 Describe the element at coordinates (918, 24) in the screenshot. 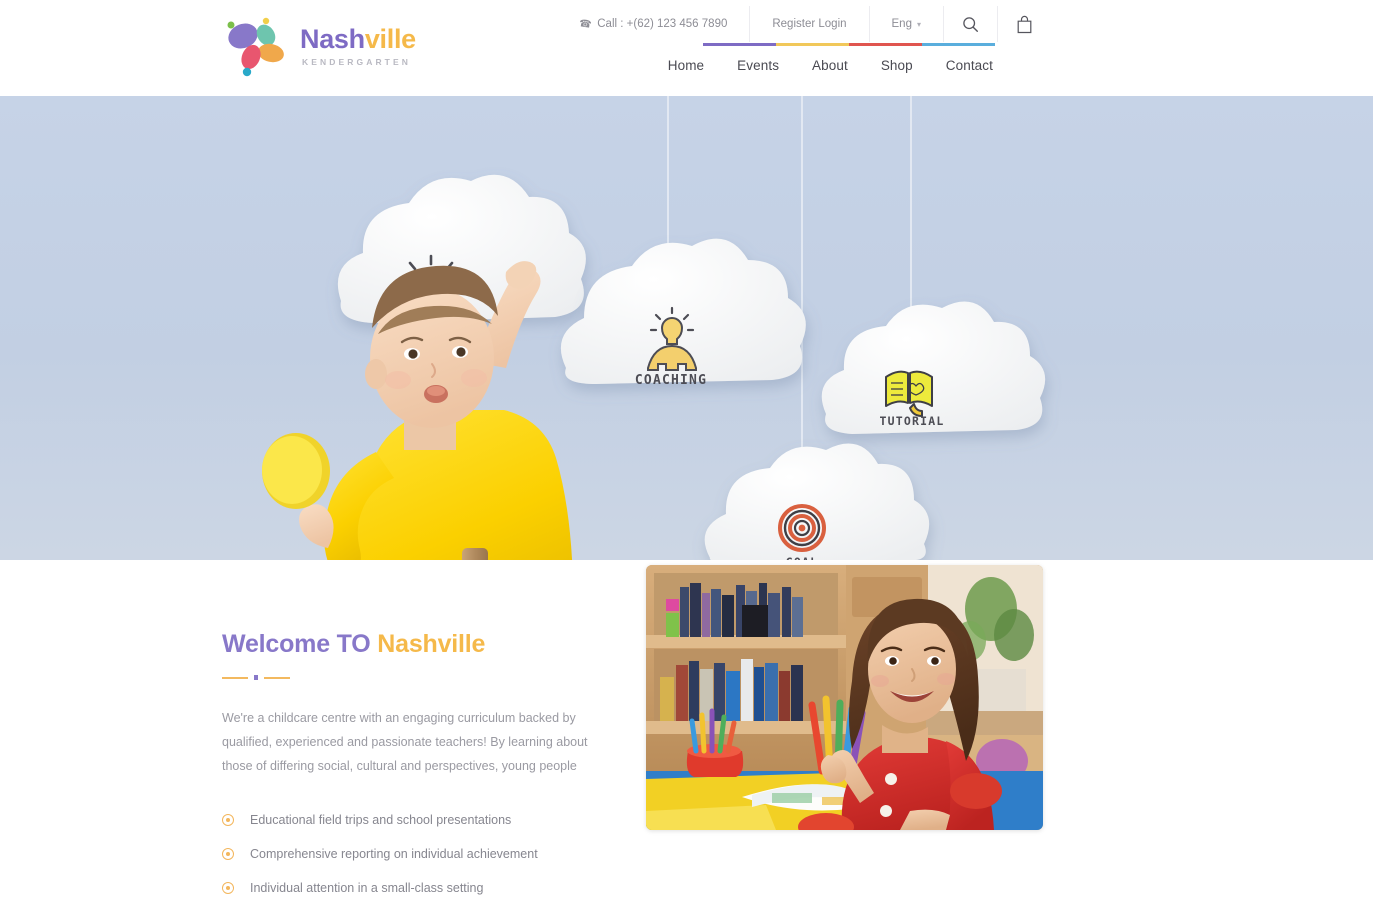

I see `chevron-down-icon: ▾` at that location.